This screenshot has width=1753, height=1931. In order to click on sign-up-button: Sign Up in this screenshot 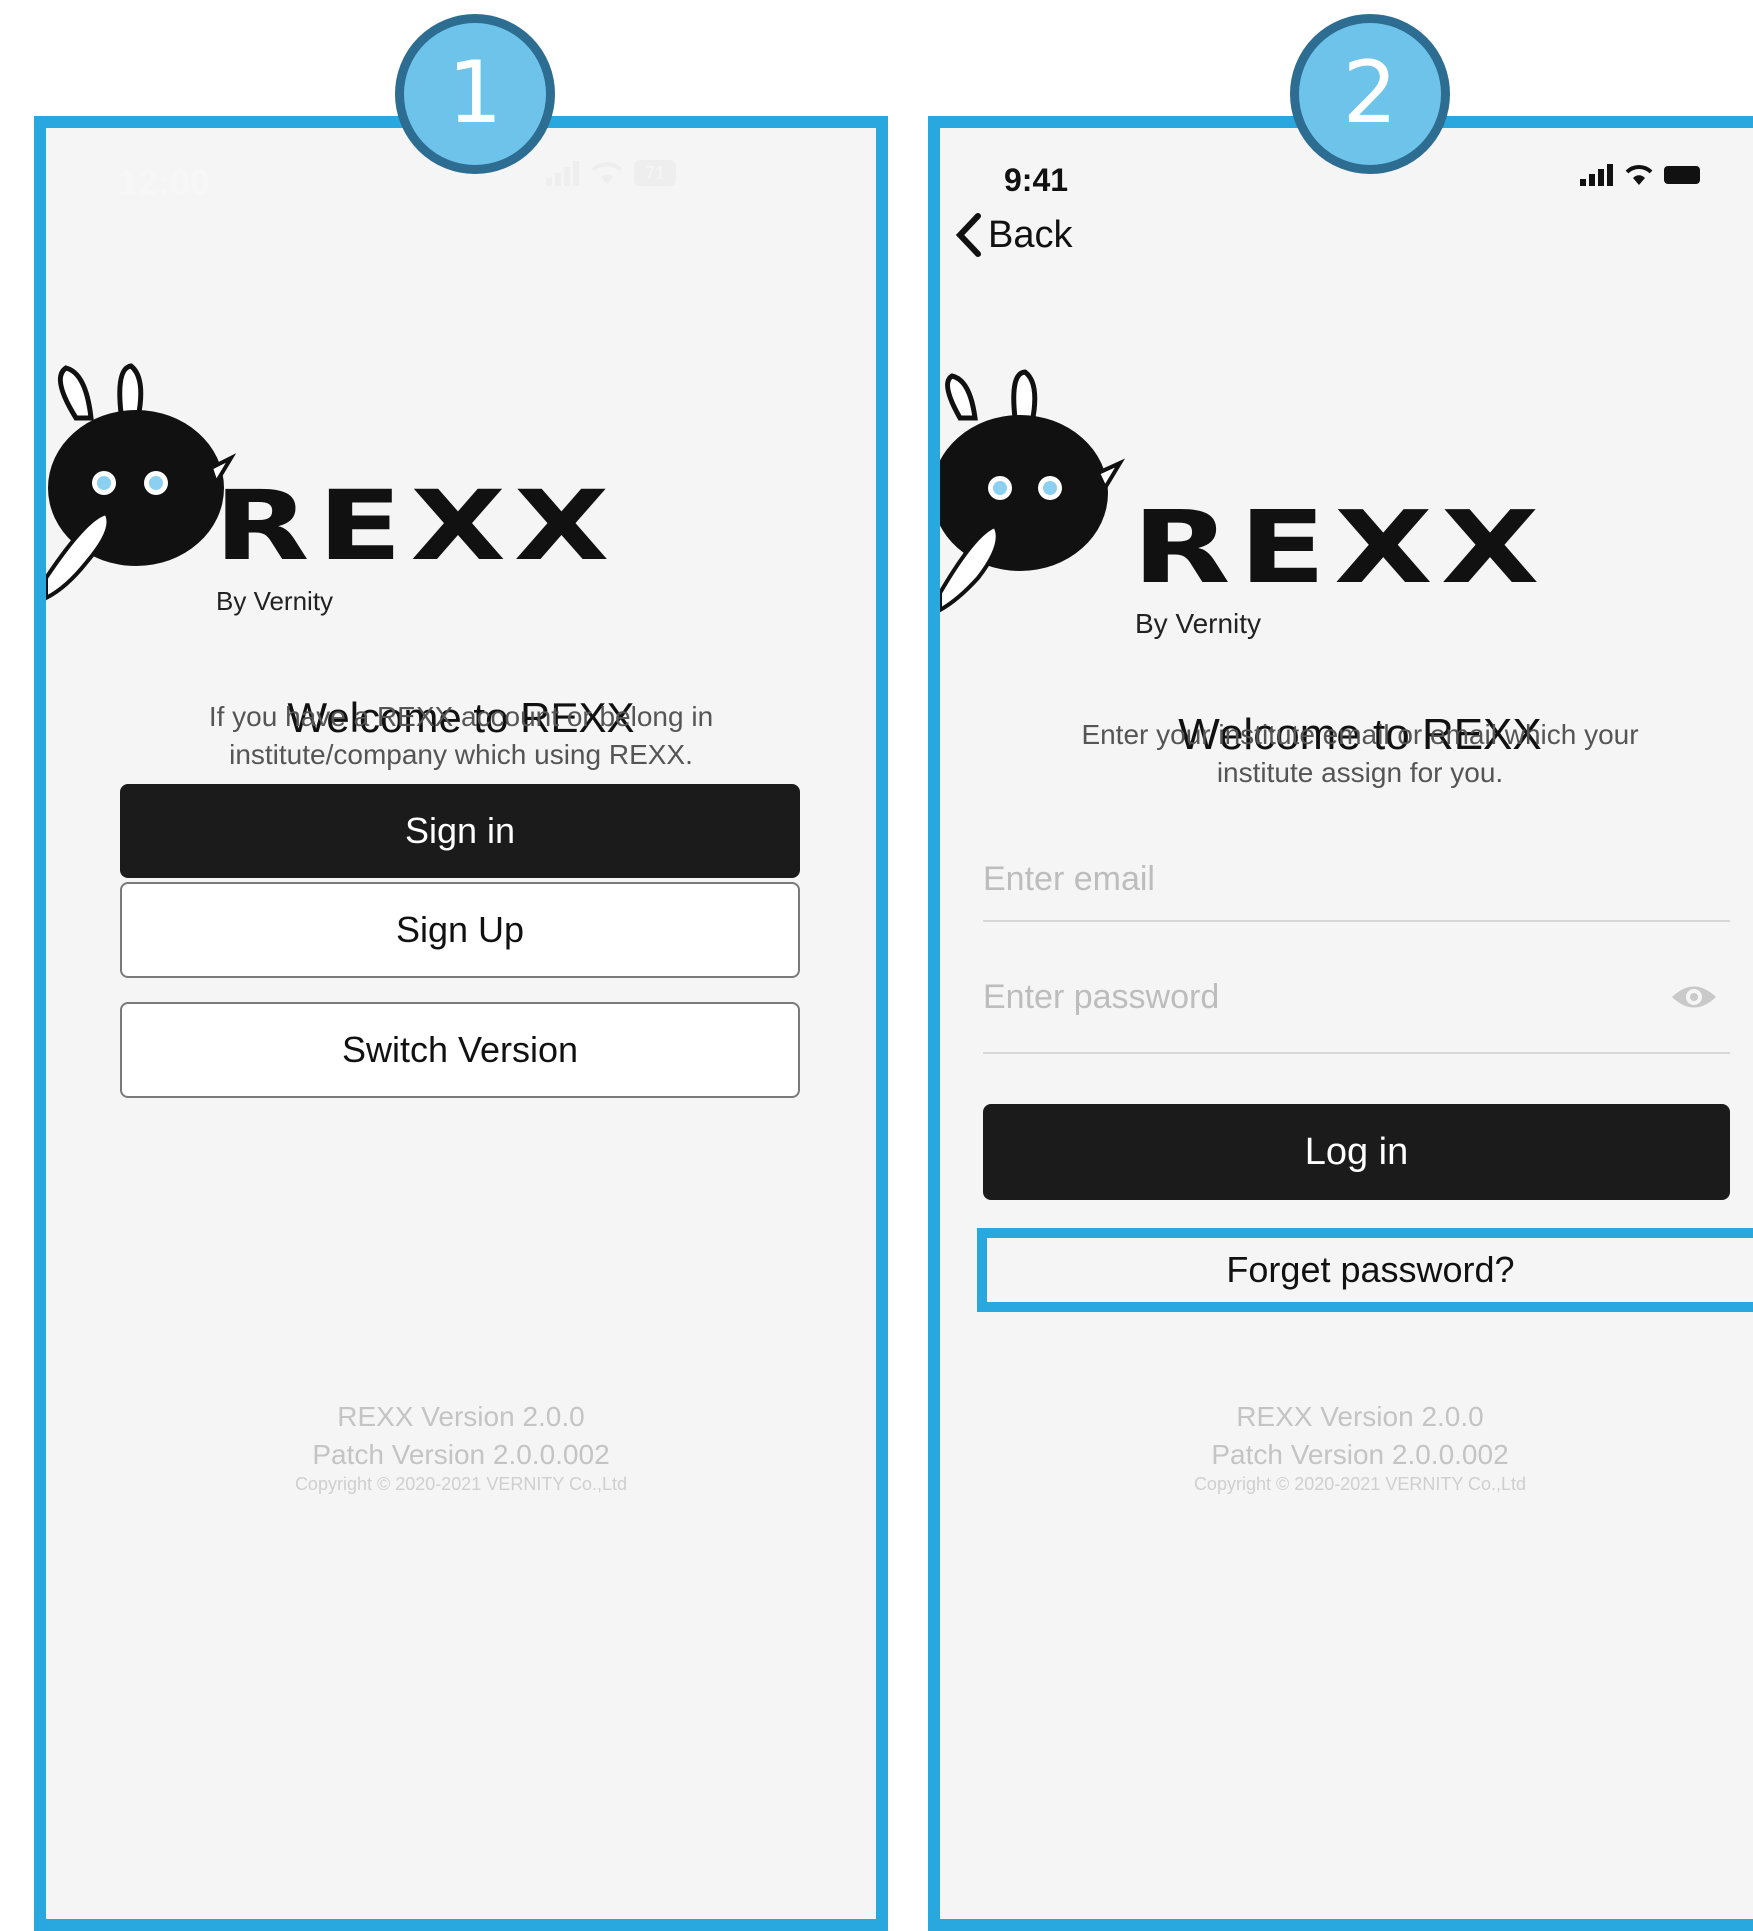, I will do `click(460, 930)`.